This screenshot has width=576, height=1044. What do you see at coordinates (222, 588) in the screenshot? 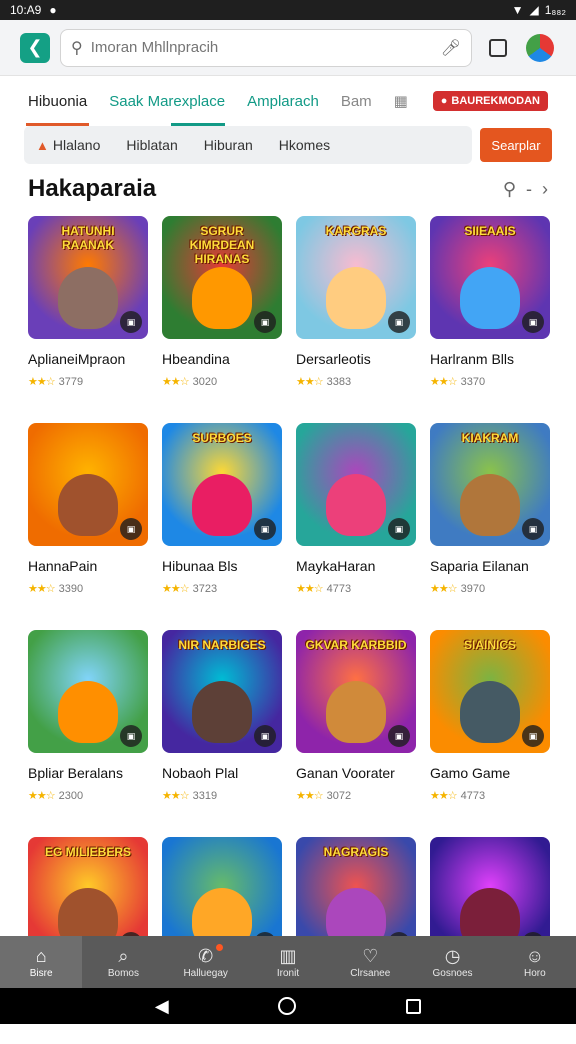
I see `app-rating: ★★☆ 3723` at bounding box center [222, 588].